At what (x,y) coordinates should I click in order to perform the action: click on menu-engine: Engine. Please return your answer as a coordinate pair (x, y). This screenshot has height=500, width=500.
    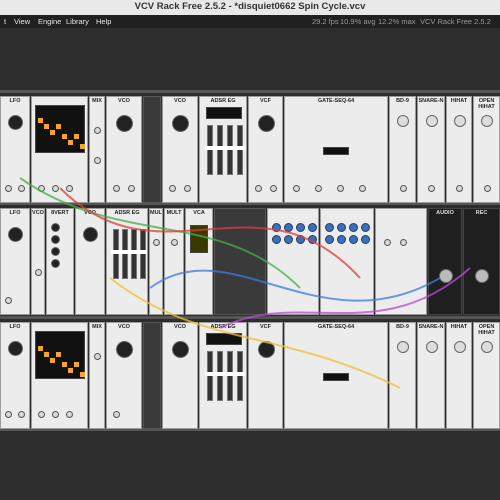
    Looking at the image, I should click on (49, 21).